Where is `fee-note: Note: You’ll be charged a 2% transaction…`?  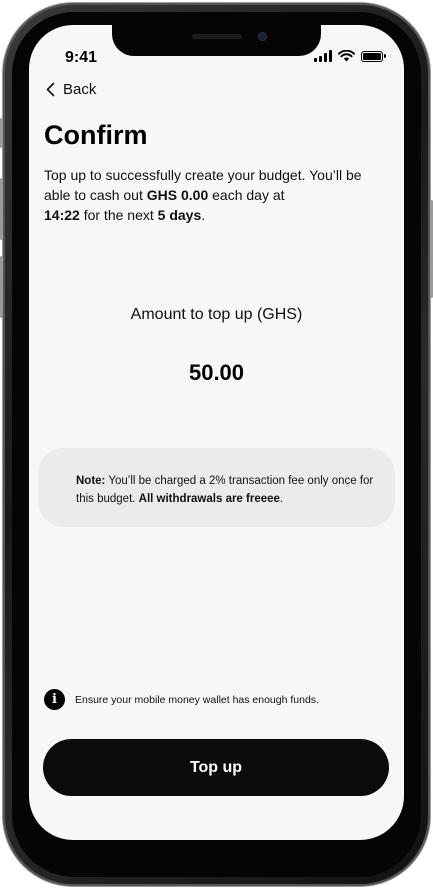 fee-note: Note: You’ll be charged a 2% transaction… is located at coordinates (216, 487).